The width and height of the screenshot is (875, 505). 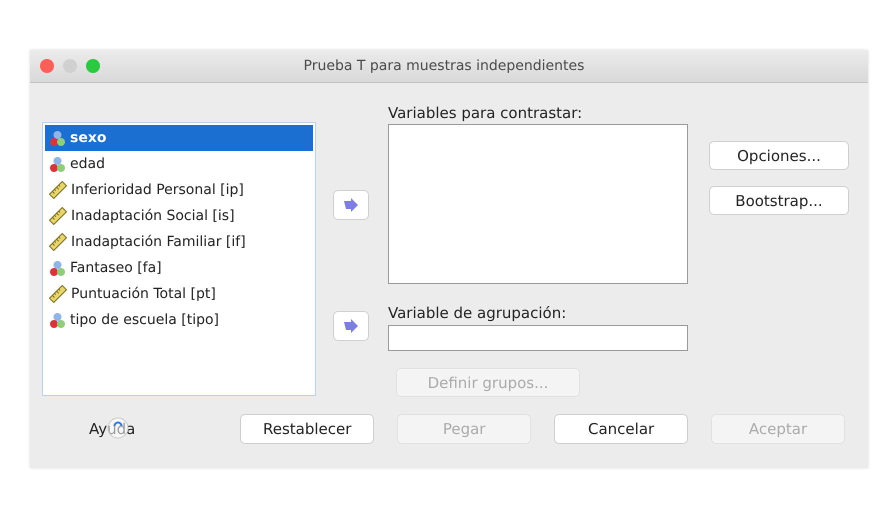 I want to click on field-label: Variables para contrastar:, so click(x=486, y=113).